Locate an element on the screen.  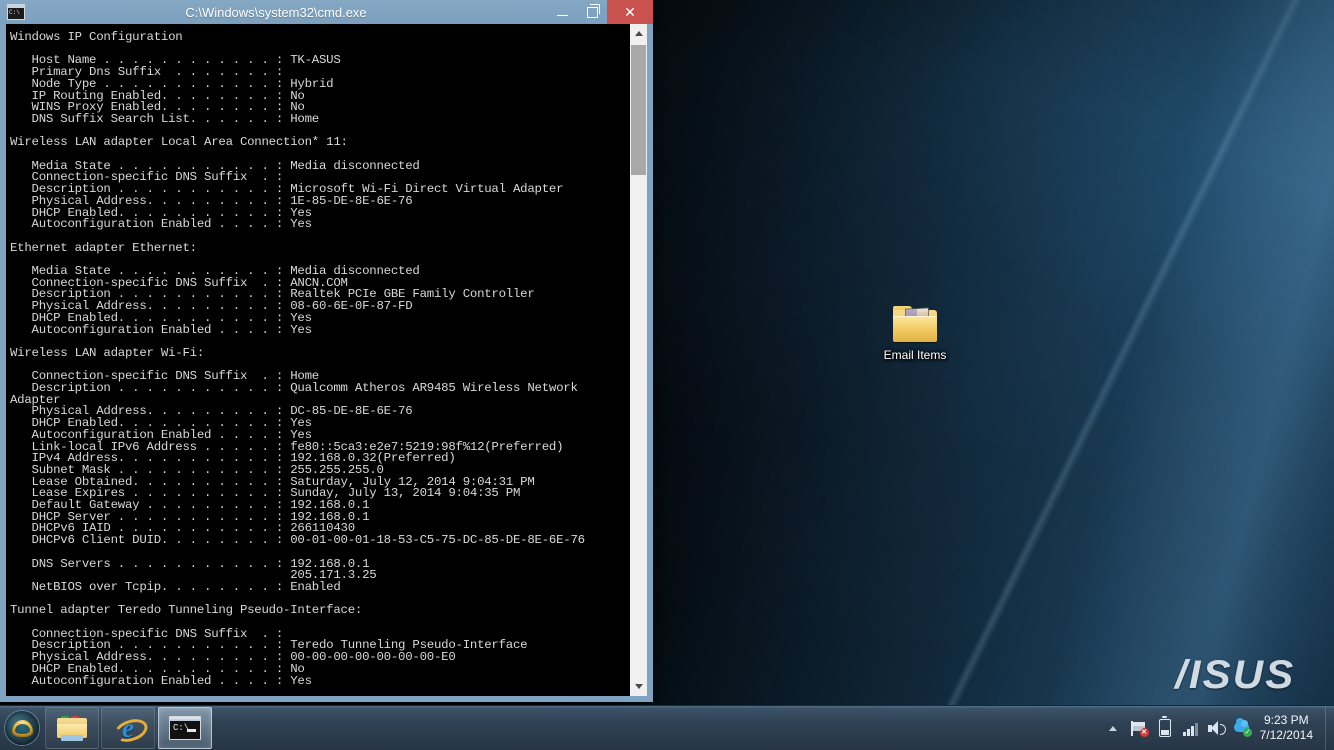
cmd-icon-text: C:\ is located at coordinates (14, 12).